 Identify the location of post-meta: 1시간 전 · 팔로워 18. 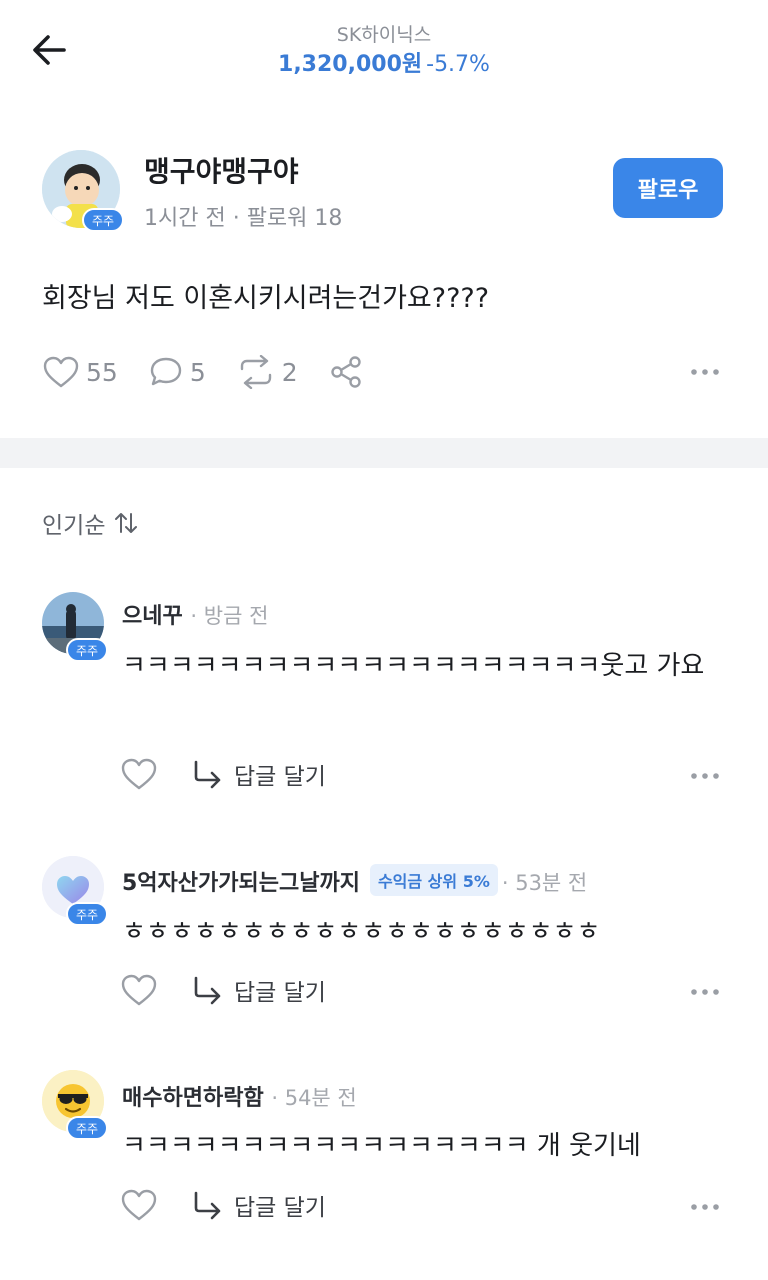
(243, 218).